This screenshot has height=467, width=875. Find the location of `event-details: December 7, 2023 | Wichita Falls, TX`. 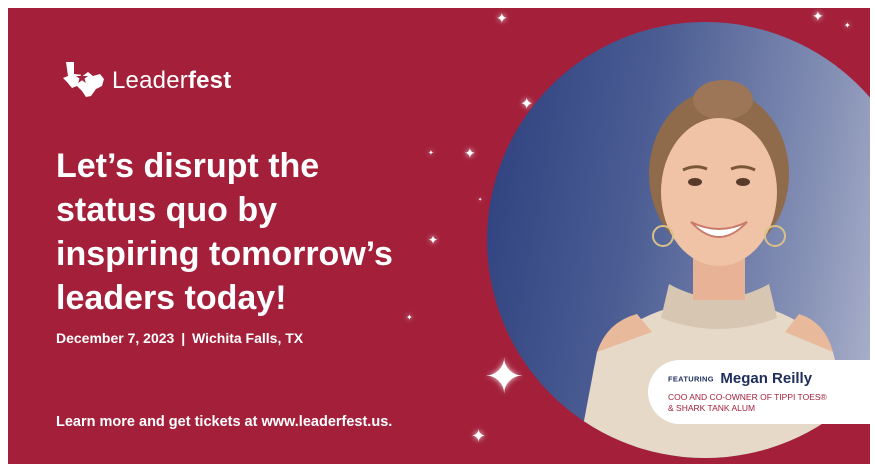

event-details: December 7, 2023 | Wichita Falls, TX is located at coordinates (179, 338).